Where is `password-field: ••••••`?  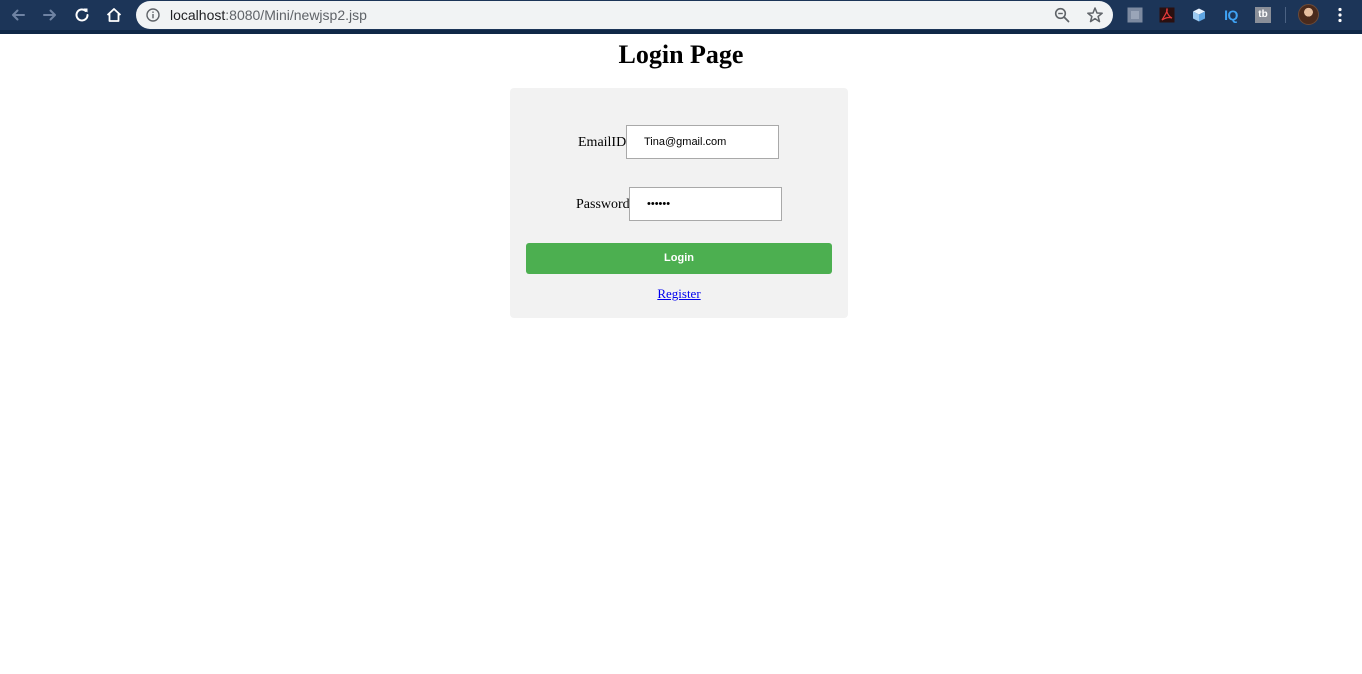
password-field: •••••• is located at coordinates (705, 204).